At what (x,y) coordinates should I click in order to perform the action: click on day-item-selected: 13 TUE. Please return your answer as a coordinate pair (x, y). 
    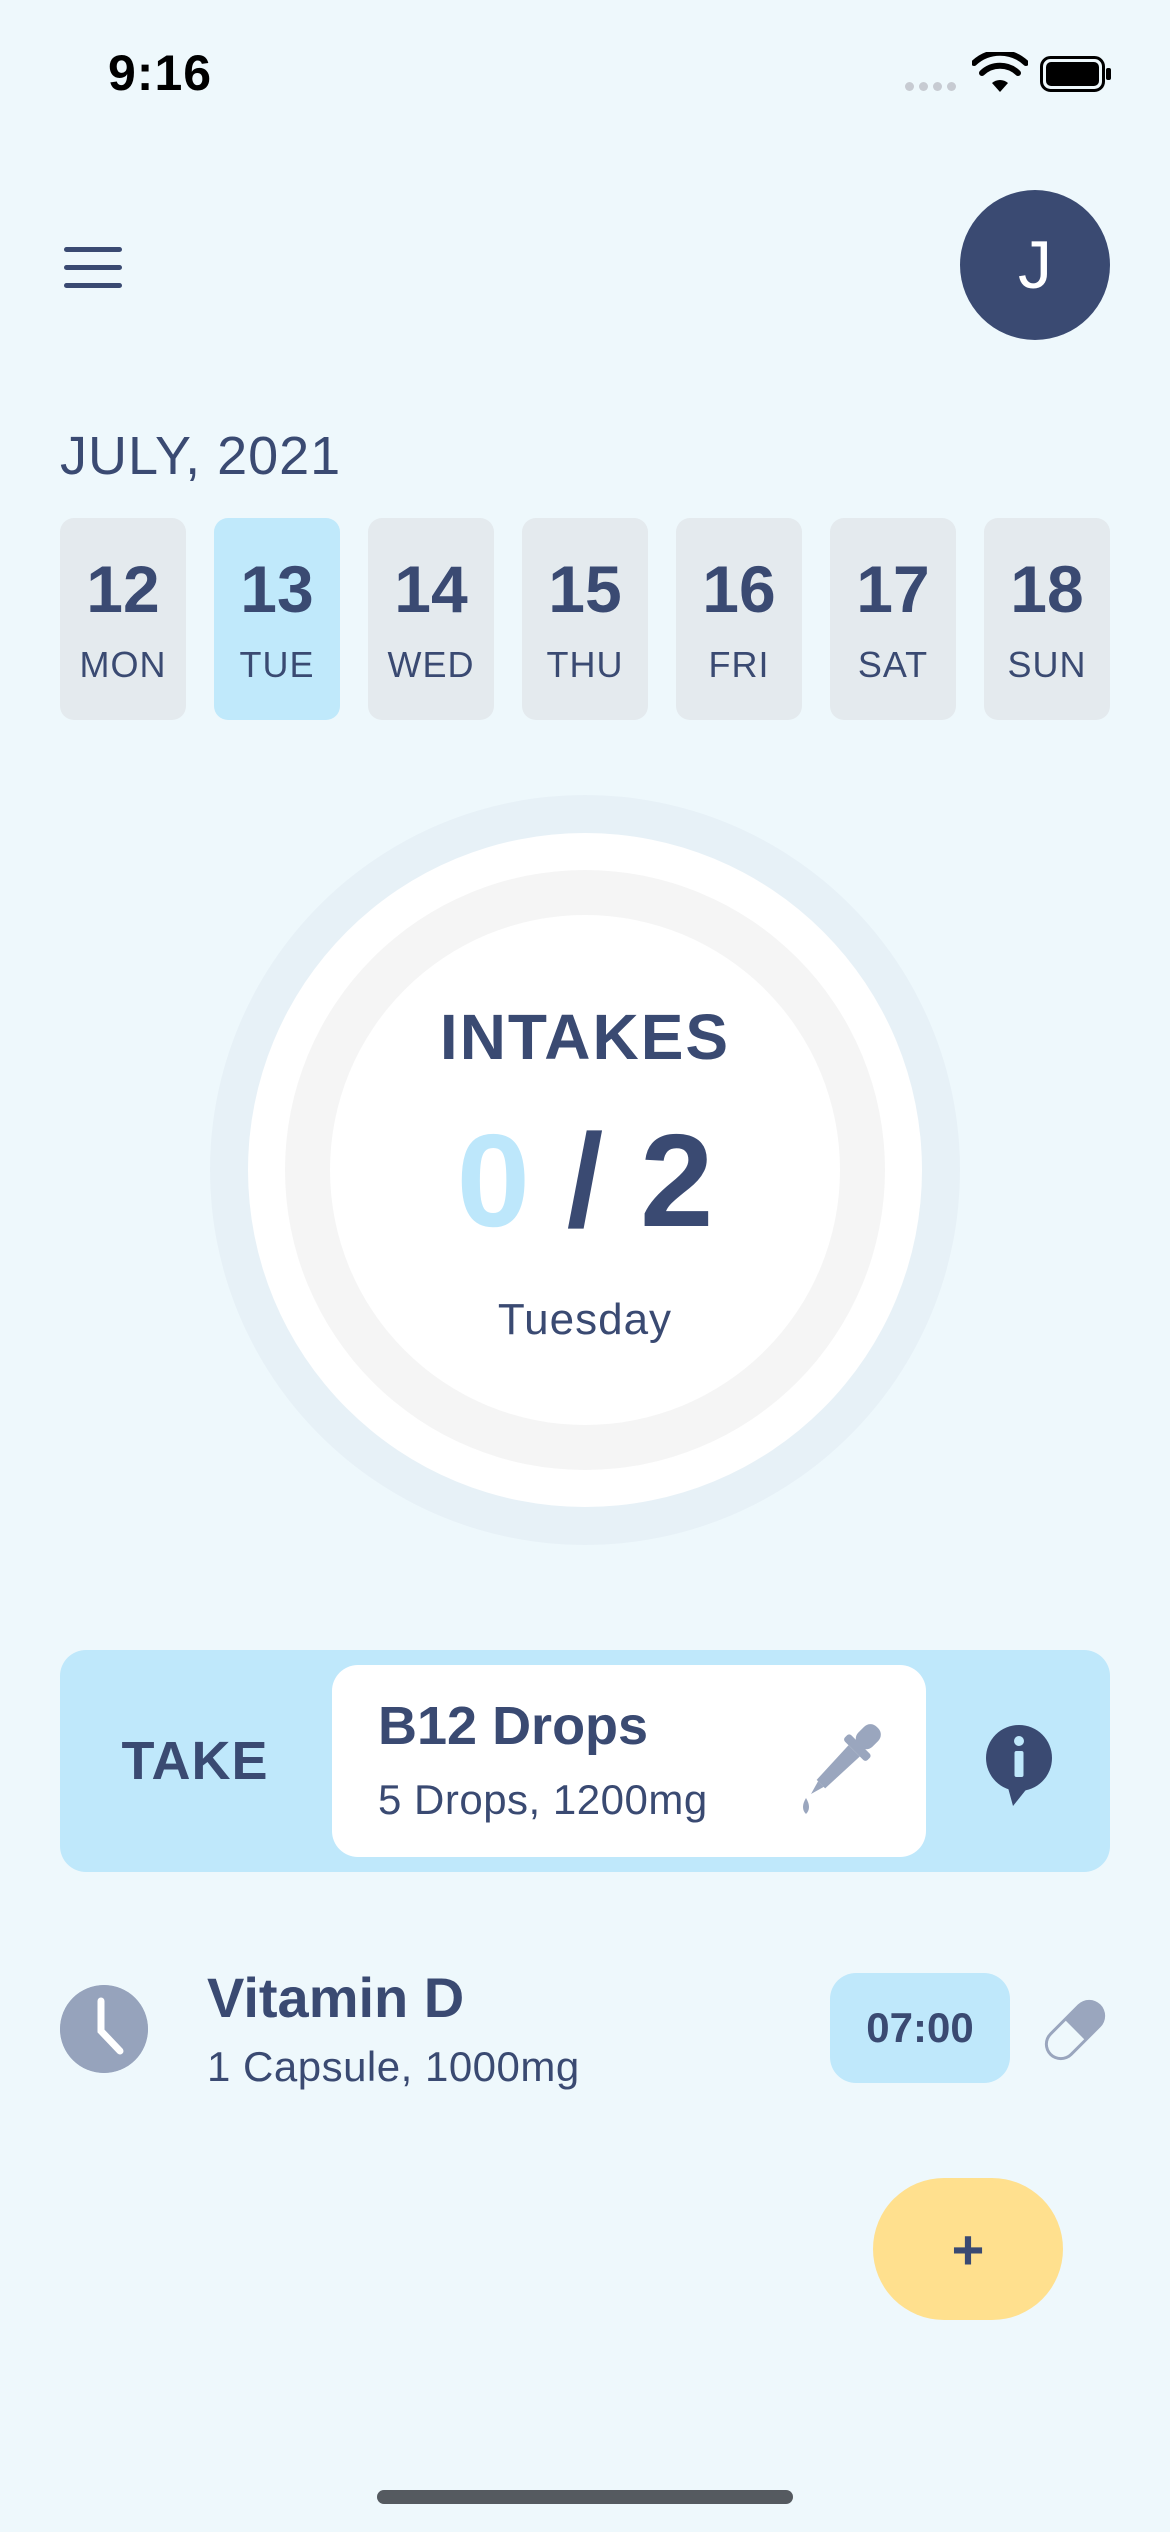
    Looking at the image, I should click on (277, 619).